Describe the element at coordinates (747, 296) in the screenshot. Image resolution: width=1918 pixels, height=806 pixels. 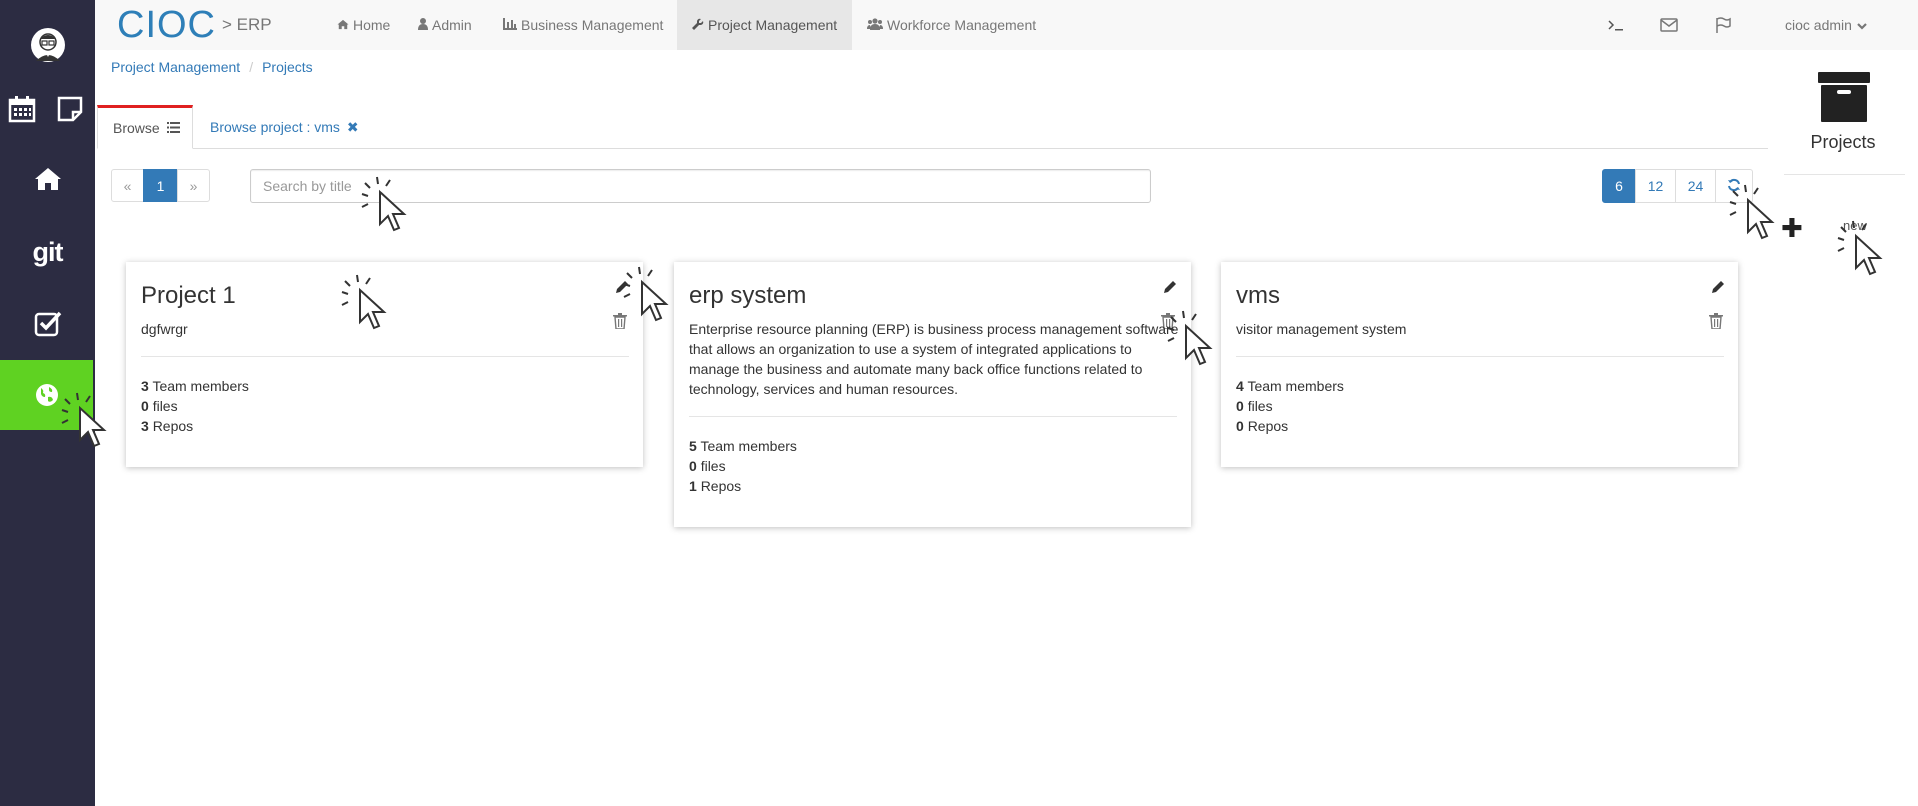
I see `project-title: erp system` at that location.